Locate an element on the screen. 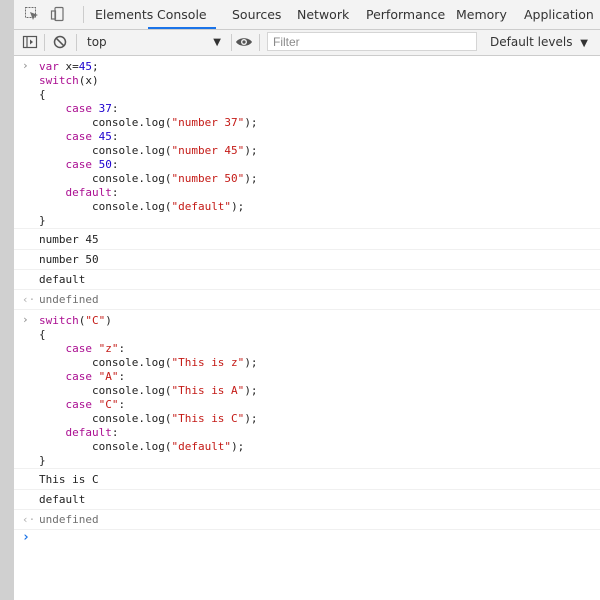  code-line: console.log("number 37"); is located at coordinates (148, 122).